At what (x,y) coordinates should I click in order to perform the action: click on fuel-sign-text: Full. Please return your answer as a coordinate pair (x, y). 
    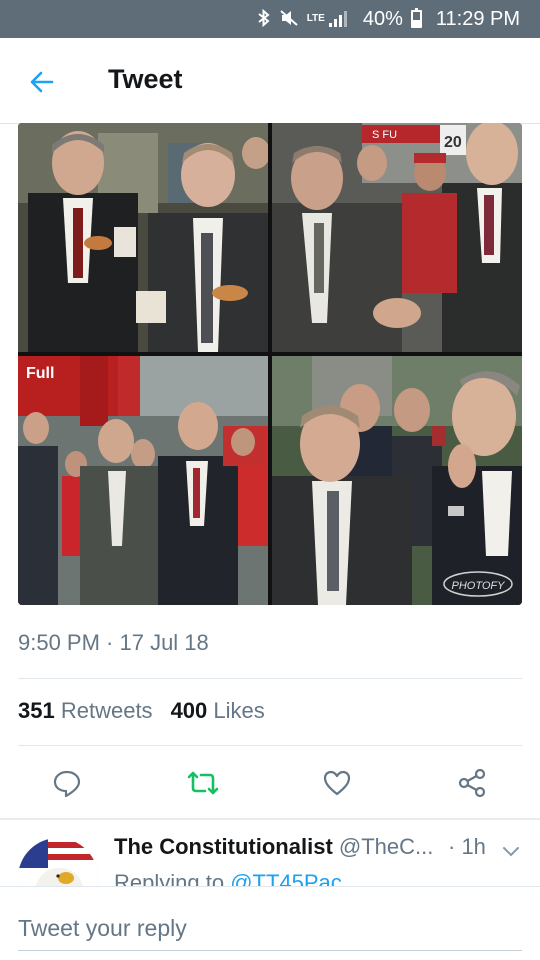
    Looking at the image, I should click on (40, 373).